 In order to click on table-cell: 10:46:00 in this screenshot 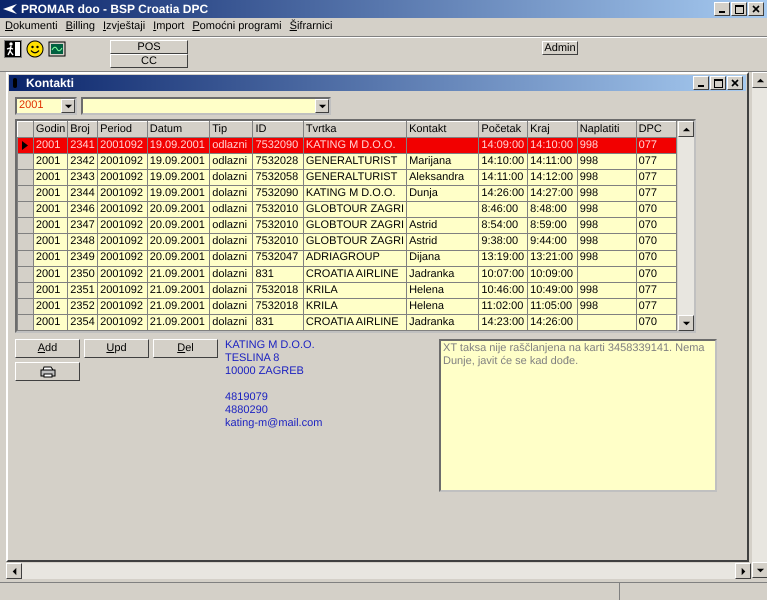, I will do `click(503, 290)`.